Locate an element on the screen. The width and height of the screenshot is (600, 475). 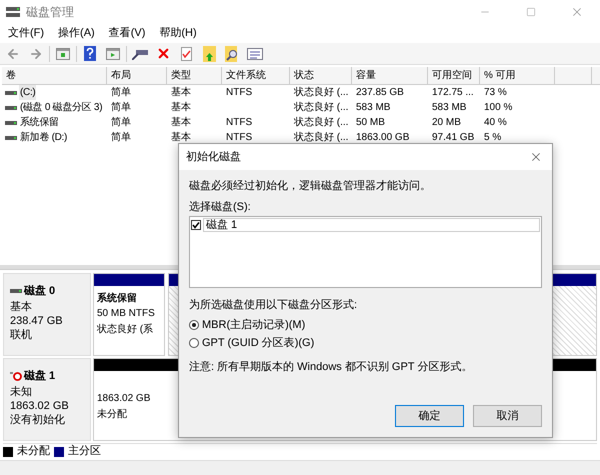
column-header: 可用空间 is located at coordinates (454, 75).